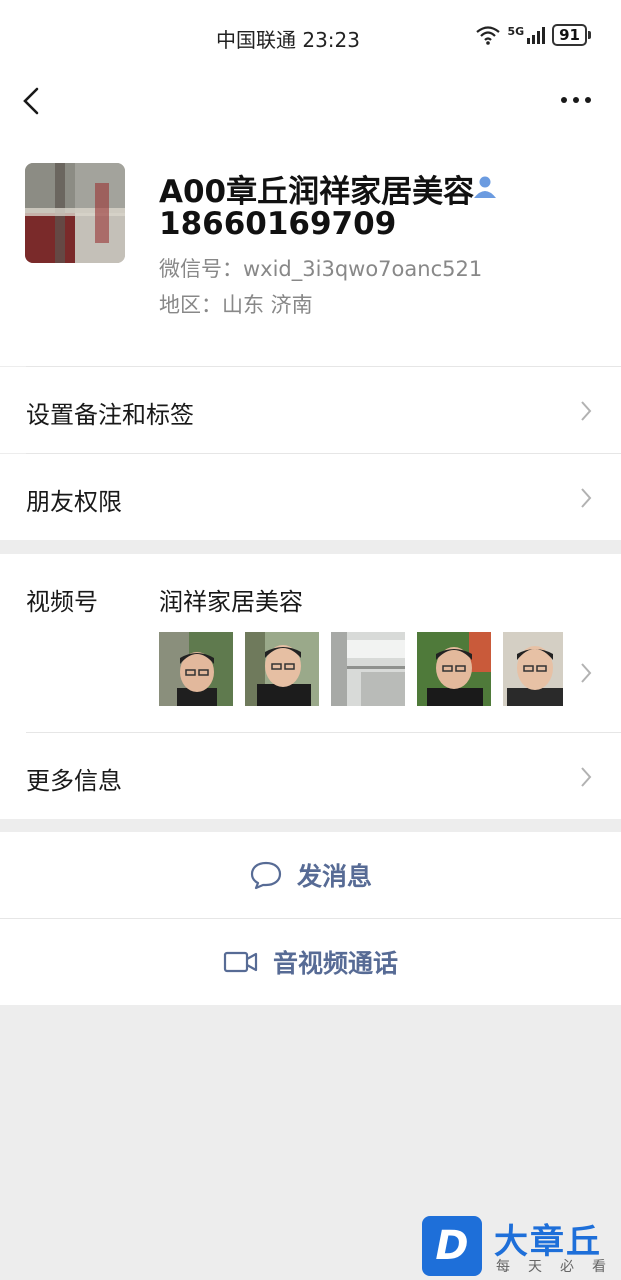  I want to click on status-icons: 5G 91, so click(533, 35).